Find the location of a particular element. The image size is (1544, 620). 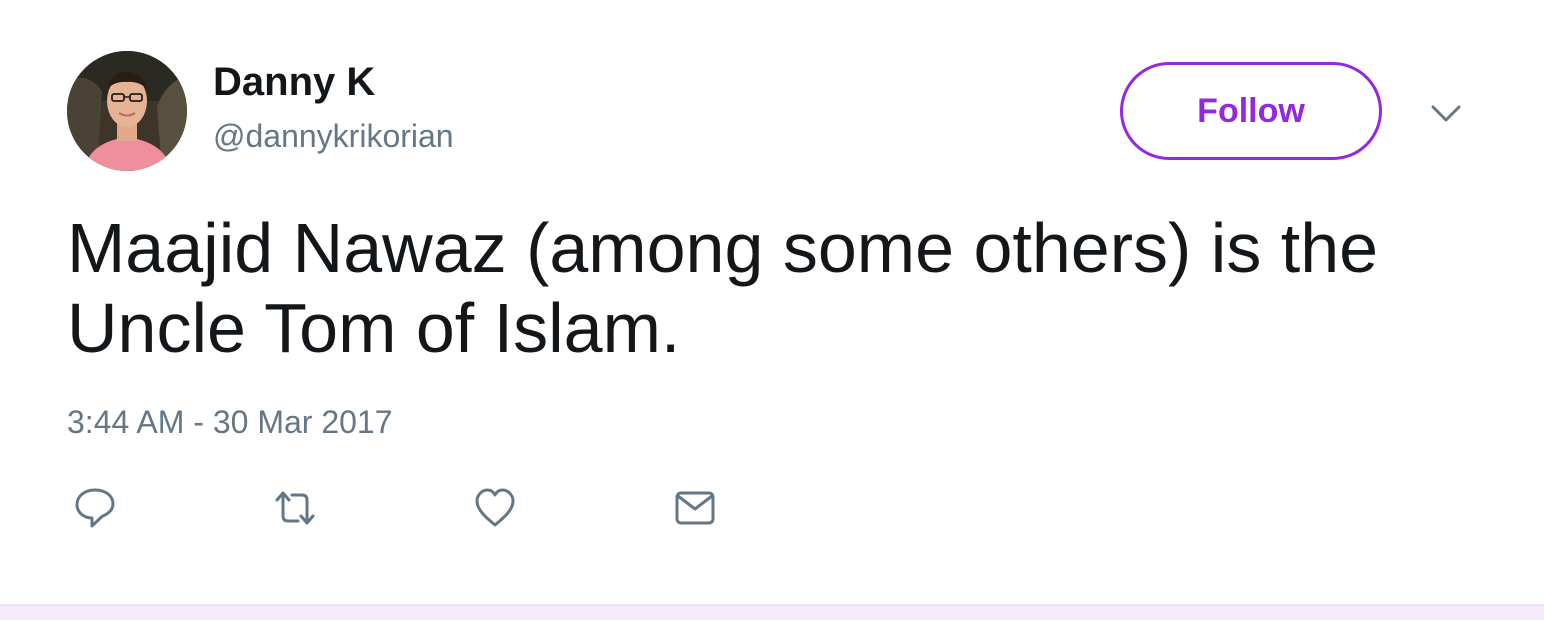

profile-photo is located at coordinates (127, 111).